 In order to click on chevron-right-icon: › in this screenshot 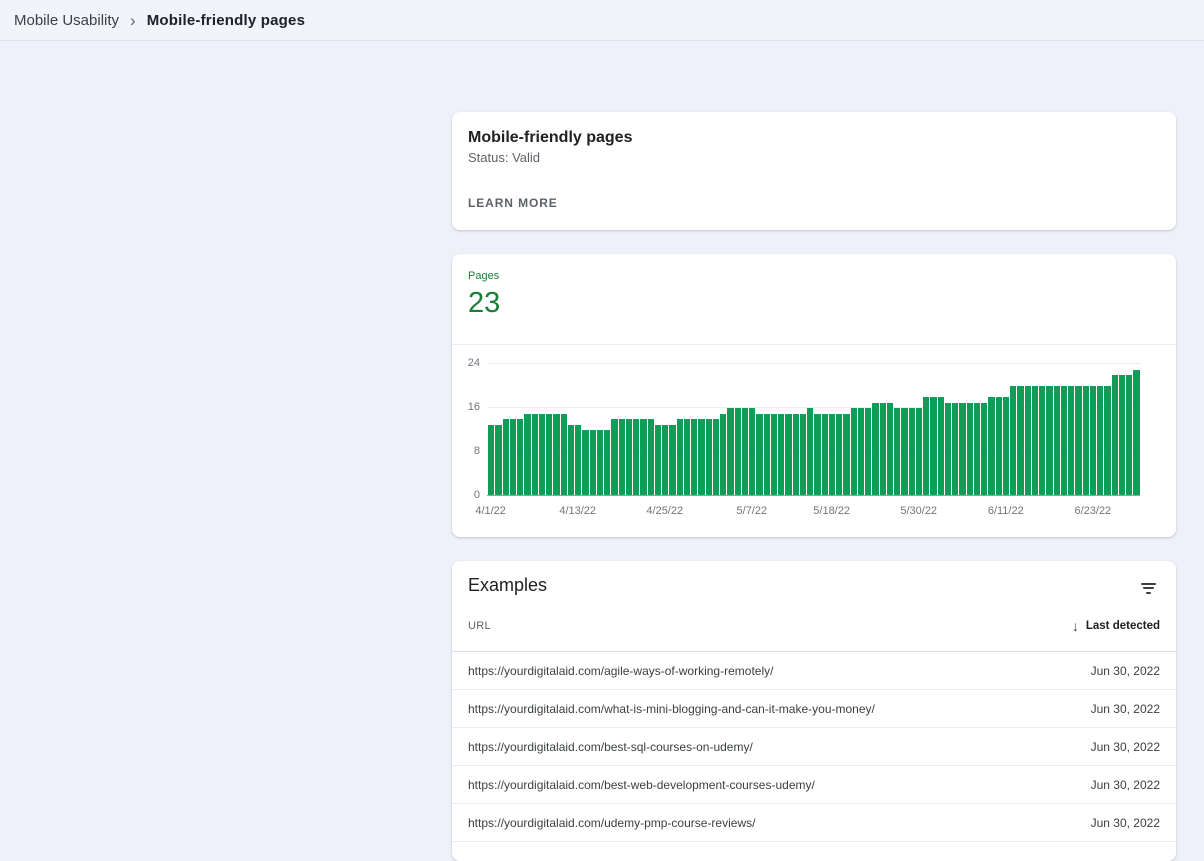, I will do `click(133, 20)`.